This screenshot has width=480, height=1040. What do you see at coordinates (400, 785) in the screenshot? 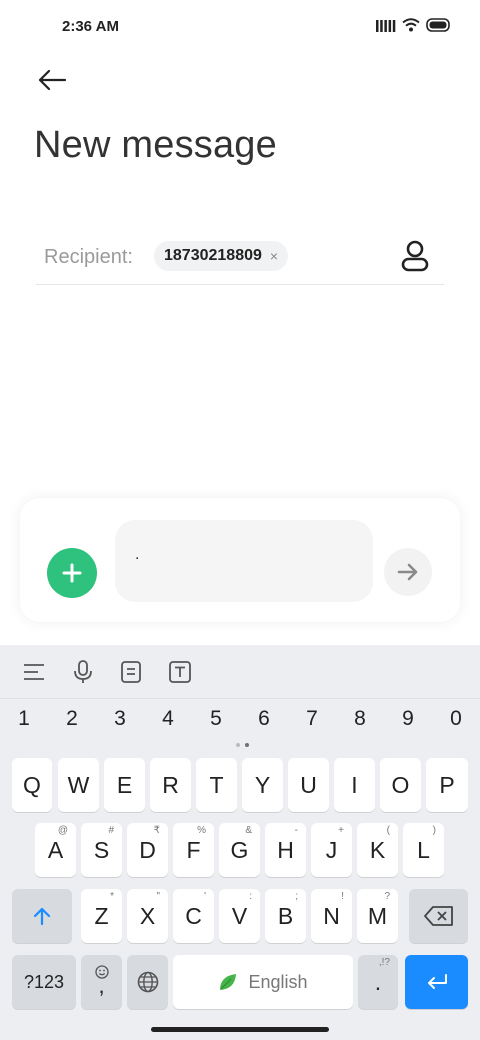
I see `key-o: O` at bounding box center [400, 785].